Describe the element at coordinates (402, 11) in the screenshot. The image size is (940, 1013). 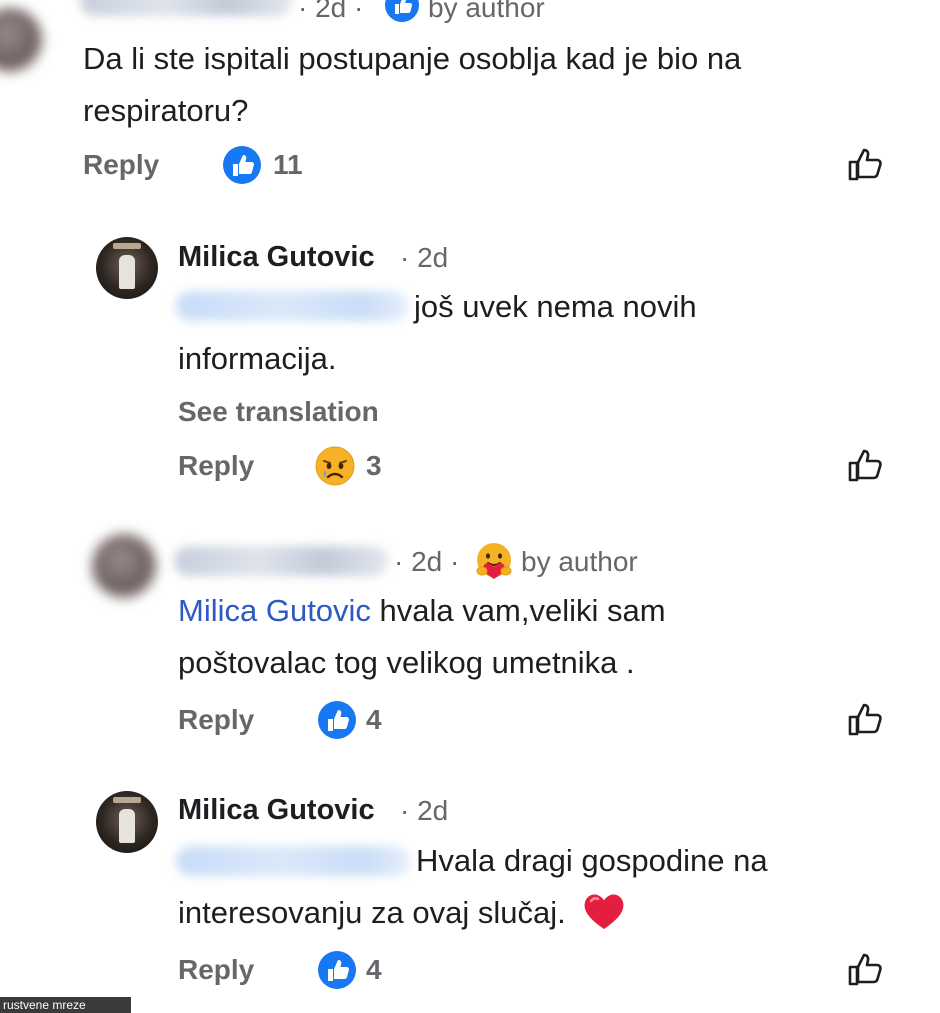
I see `like-badge-icon` at that location.